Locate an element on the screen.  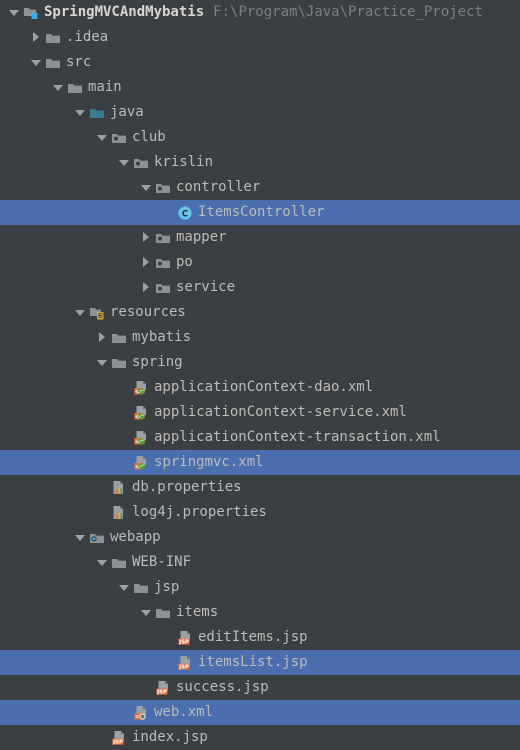
tree-row: JSP index.jsp is located at coordinates (260, 737).